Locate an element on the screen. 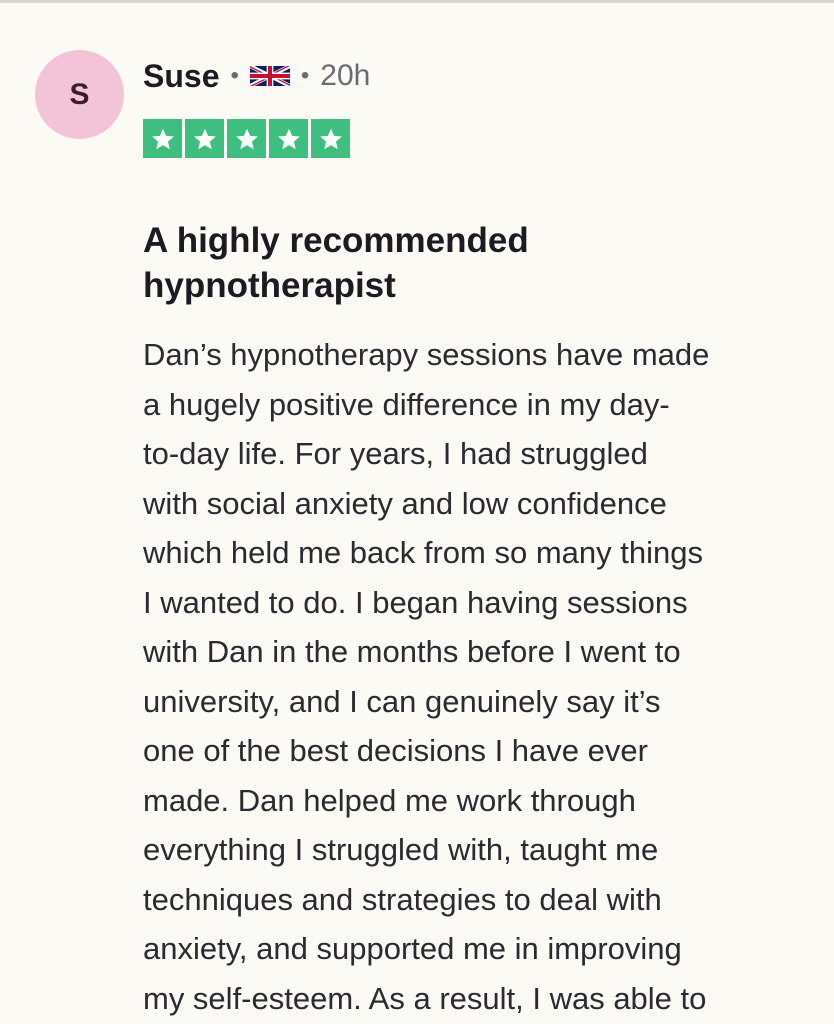 The image size is (834, 1024). review-meta: Suse • • 20h is located at coordinates (256, 76).